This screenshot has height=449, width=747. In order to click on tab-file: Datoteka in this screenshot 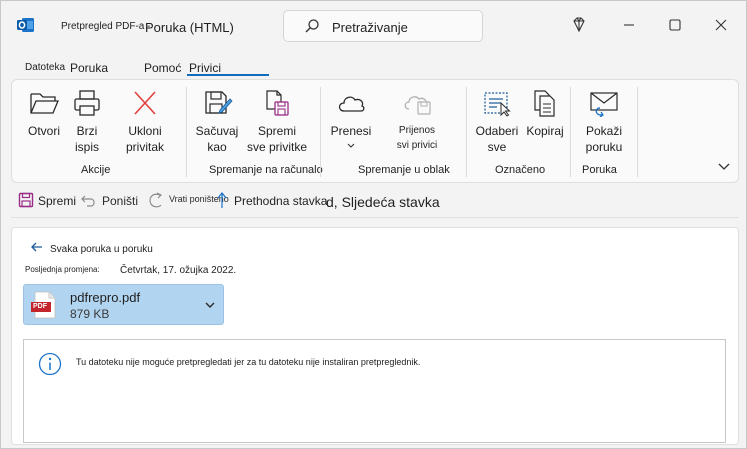, I will do `click(45, 67)`.